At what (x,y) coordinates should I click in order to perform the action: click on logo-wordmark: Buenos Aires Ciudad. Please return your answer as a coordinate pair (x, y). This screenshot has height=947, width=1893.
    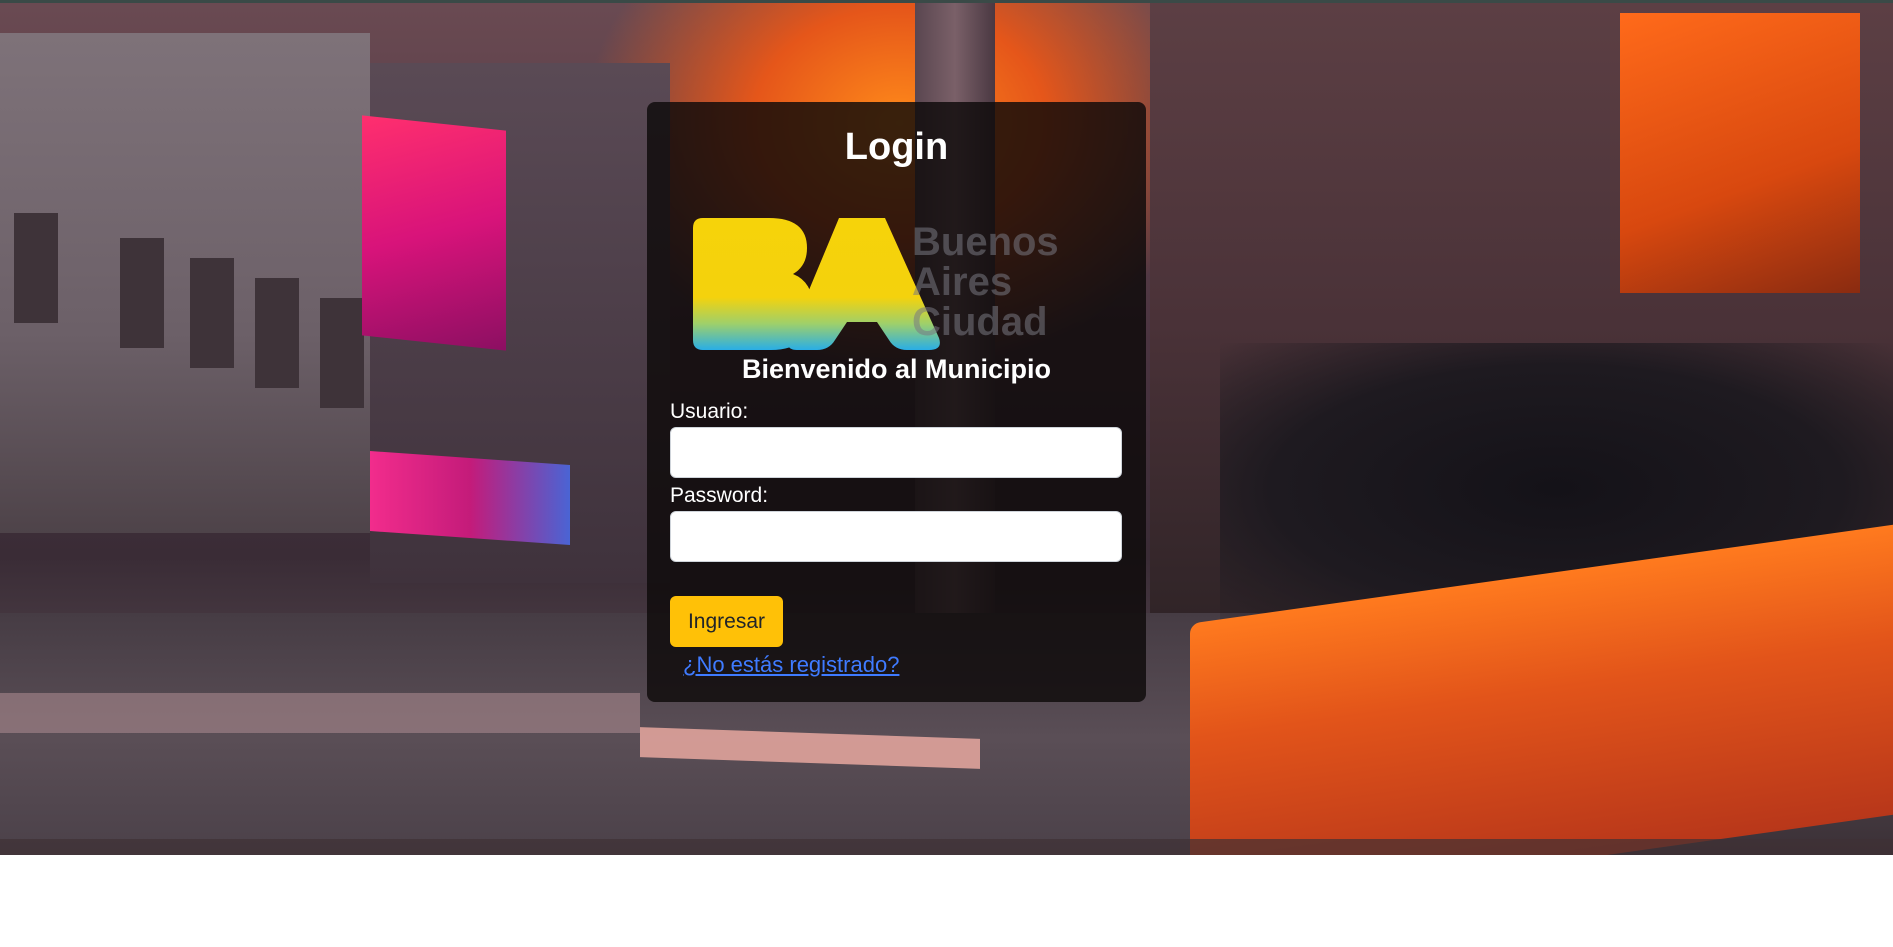
    Looking at the image, I should click on (985, 282).